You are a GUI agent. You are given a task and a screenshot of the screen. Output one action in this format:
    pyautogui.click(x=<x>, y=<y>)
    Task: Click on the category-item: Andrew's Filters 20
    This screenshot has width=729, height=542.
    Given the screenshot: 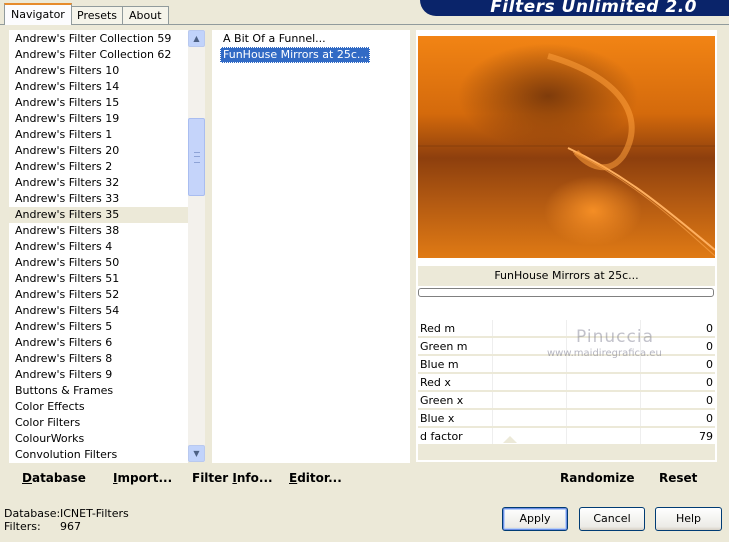 What is the action you would take?
    pyautogui.click(x=98, y=151)
    